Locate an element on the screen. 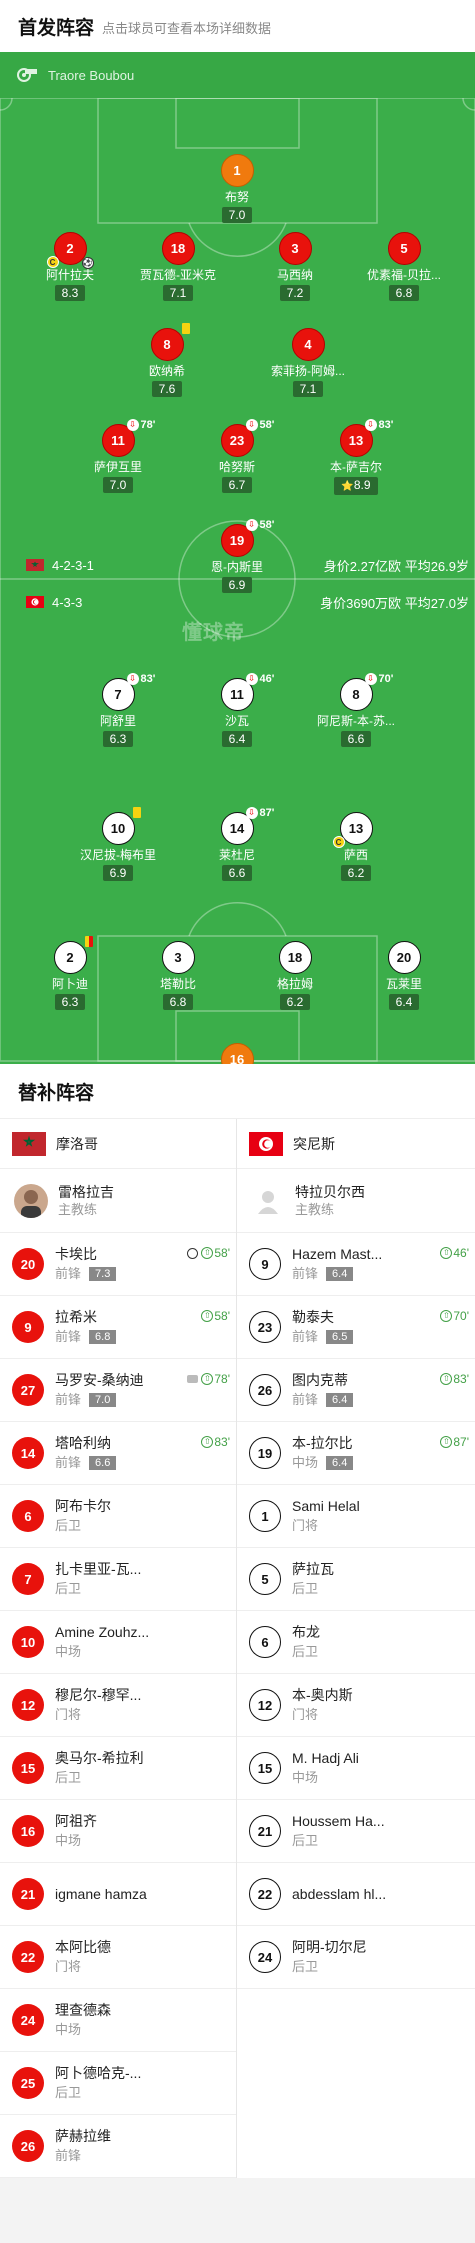  sub-player-info: 拉希米 前锋 6.8 is located at coordinates (110, 1327).